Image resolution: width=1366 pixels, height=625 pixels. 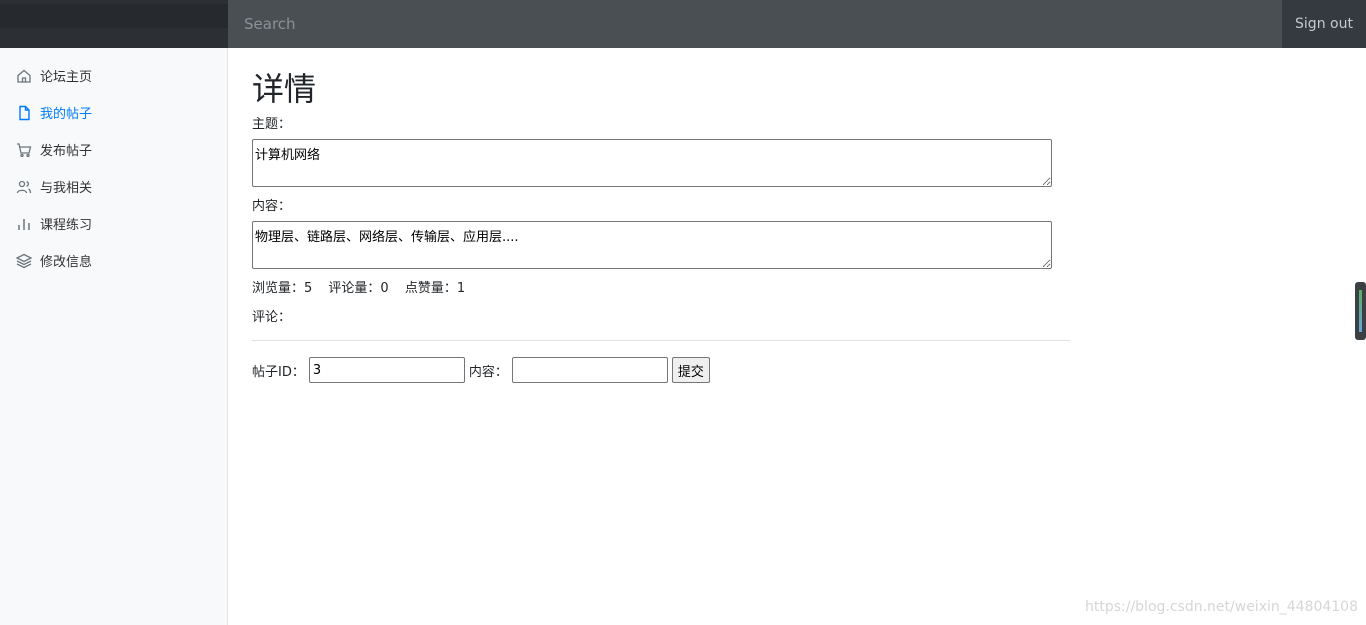 What do you see at coordinates (435, 288) in the screenshot?
I see `likes-count: 点赞量：1` at bounding box center [435, 288].